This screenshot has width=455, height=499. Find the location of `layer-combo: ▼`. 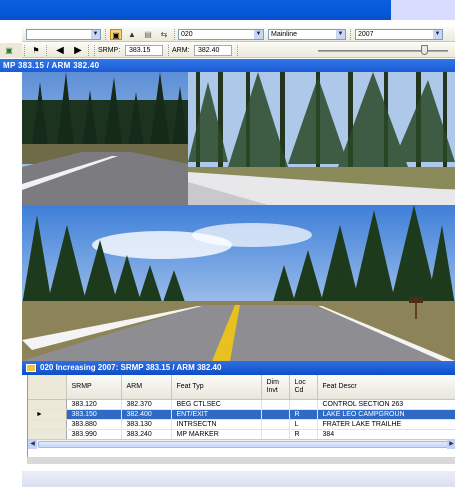

layer-combo: ▼ is located at coordinates (63, 34).